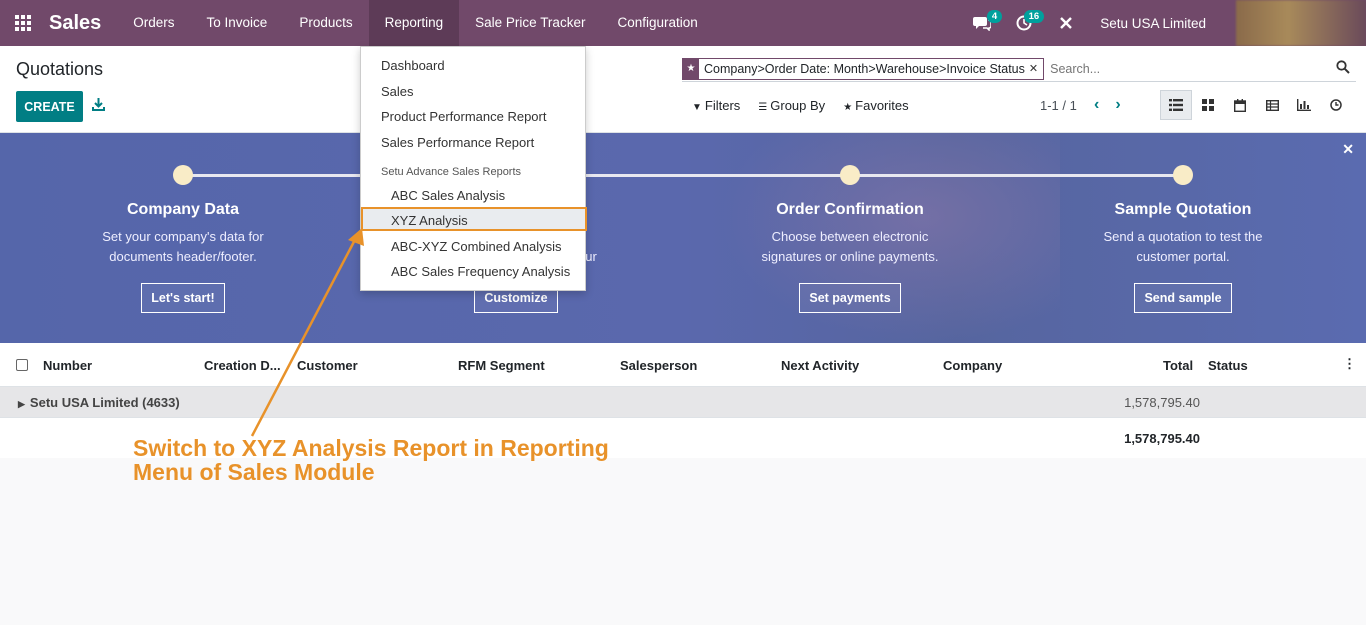 The width and height of the screenshot is (1366, 625). I want to click on step-title: Order Confirmation, so click(850, 209).